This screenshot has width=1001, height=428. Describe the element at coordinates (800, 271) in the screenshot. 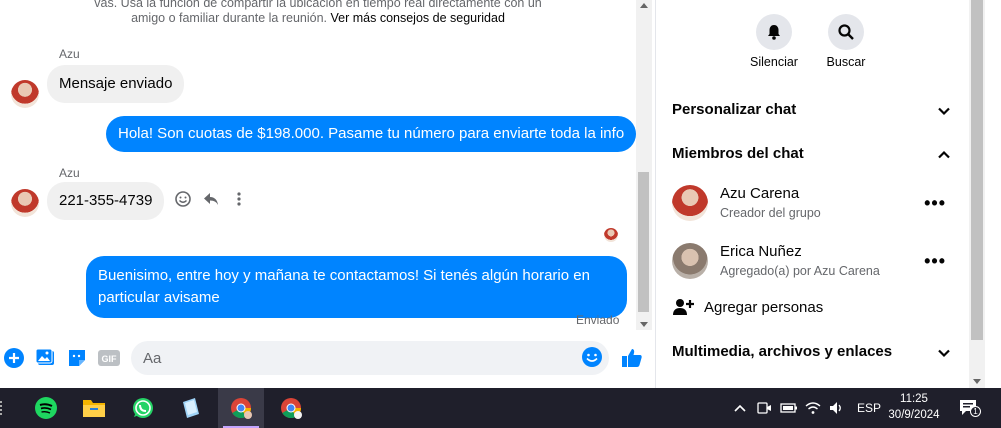

I see `member-role: Agregado(a) por Azu Carena` at that location.